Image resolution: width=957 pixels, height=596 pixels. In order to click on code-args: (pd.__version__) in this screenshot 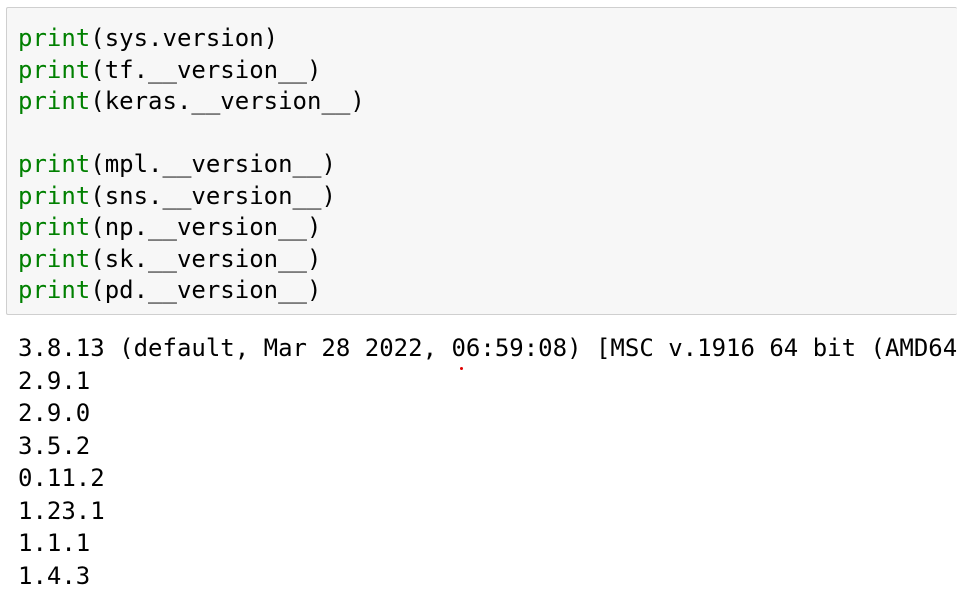, I will do `click(206, 290)`.